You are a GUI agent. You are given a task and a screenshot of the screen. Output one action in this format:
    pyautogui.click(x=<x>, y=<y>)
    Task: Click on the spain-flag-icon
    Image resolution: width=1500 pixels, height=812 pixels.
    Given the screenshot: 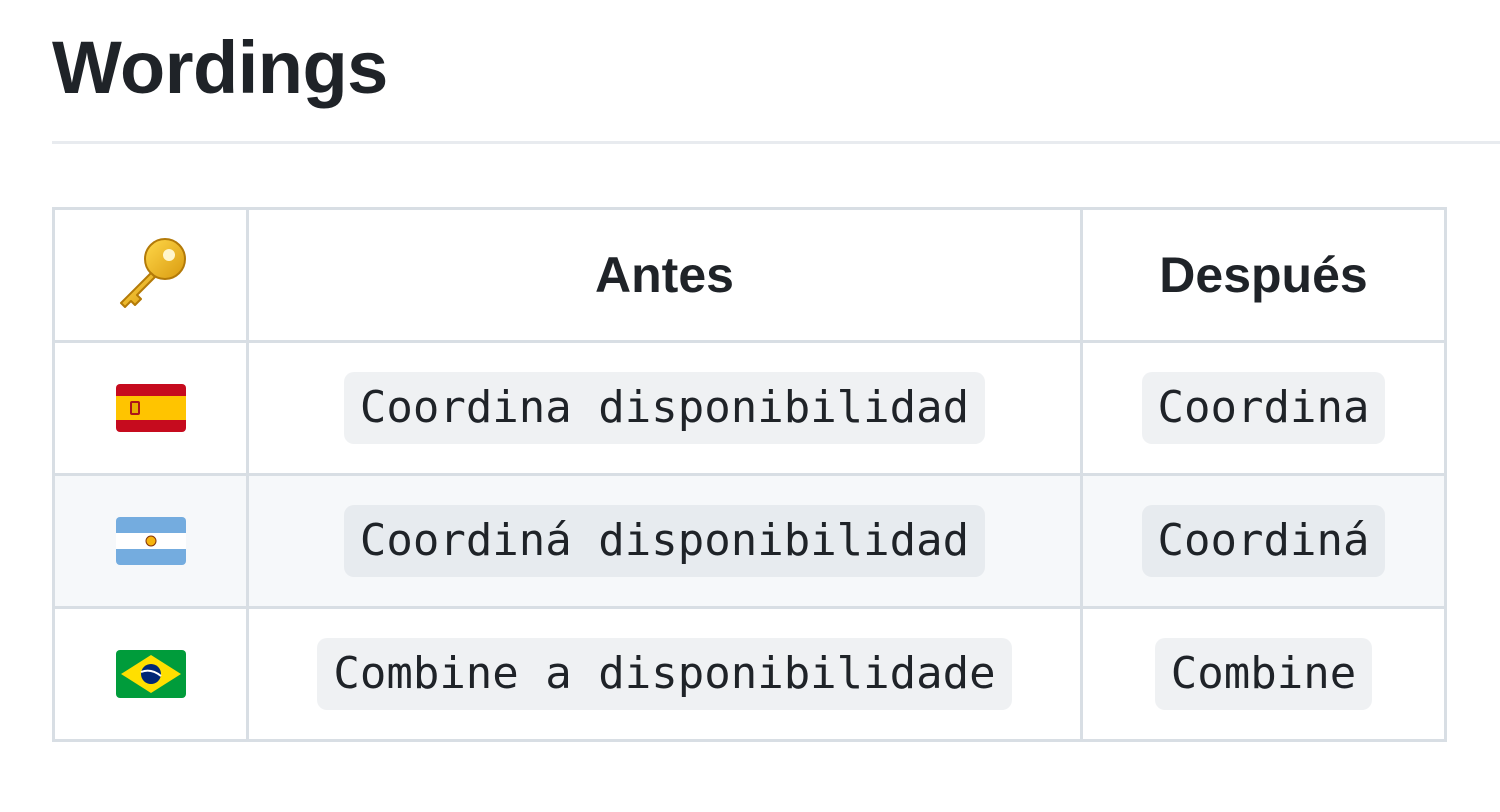 What is the action you would take?
    pyautogui.click(x=150, y=408)
    